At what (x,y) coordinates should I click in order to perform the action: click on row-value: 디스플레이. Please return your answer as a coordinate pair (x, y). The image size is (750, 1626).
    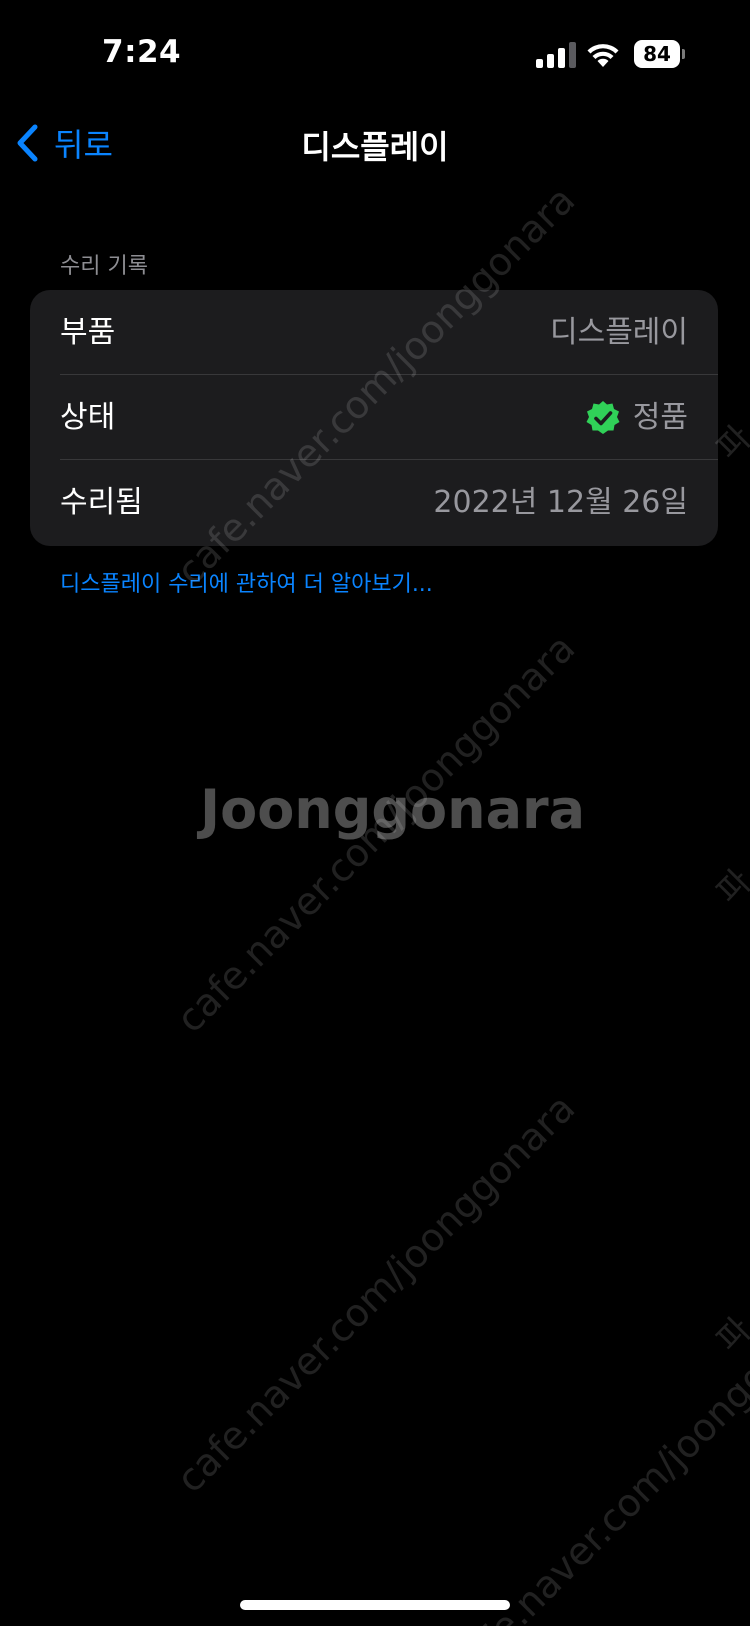
    Looking at the image, I should click on (619, 332).